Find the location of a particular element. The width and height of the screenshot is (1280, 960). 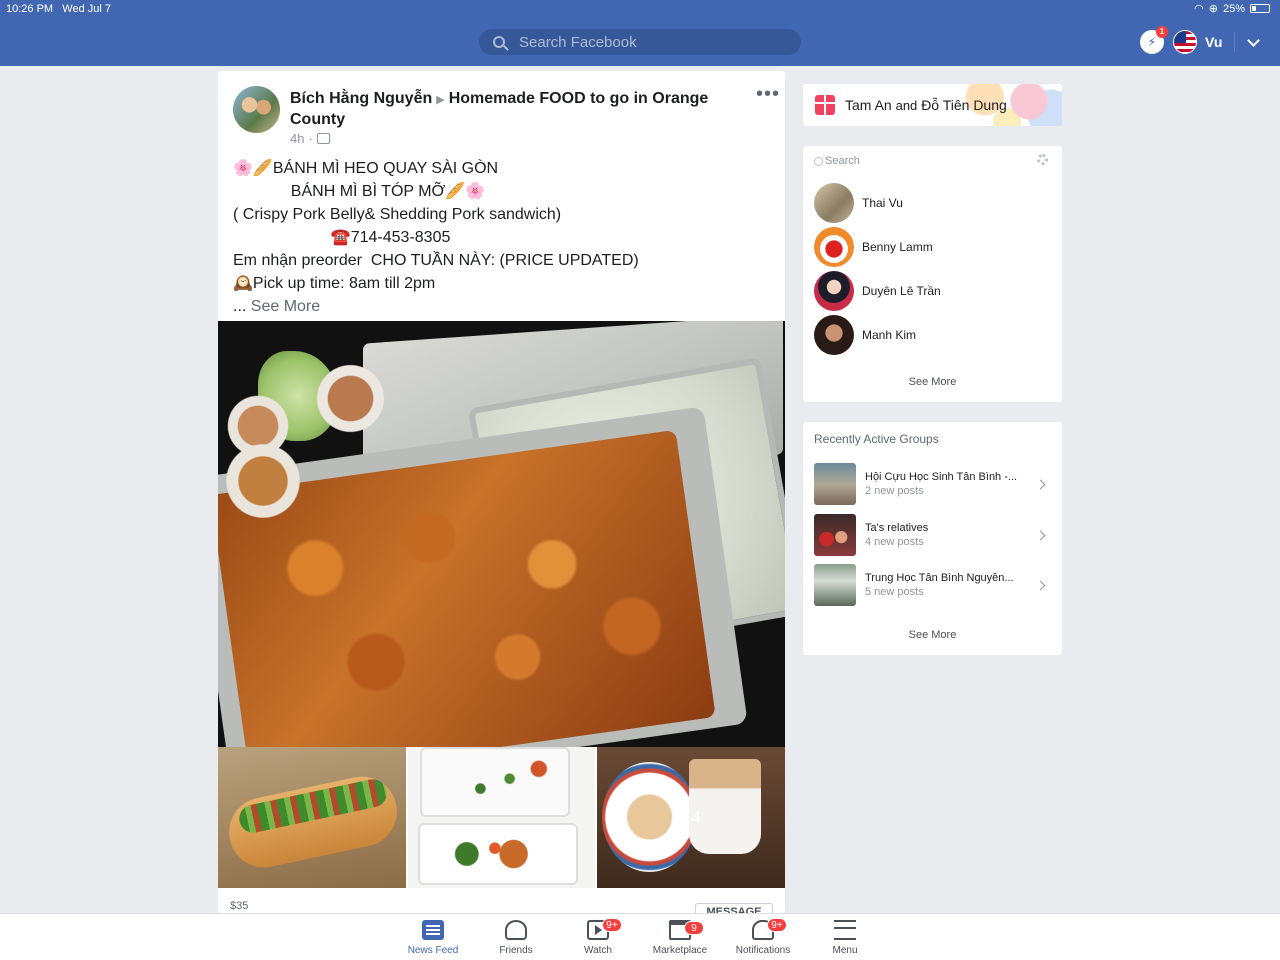

more-options-icon: ••• is located at coordinates (768, 94).